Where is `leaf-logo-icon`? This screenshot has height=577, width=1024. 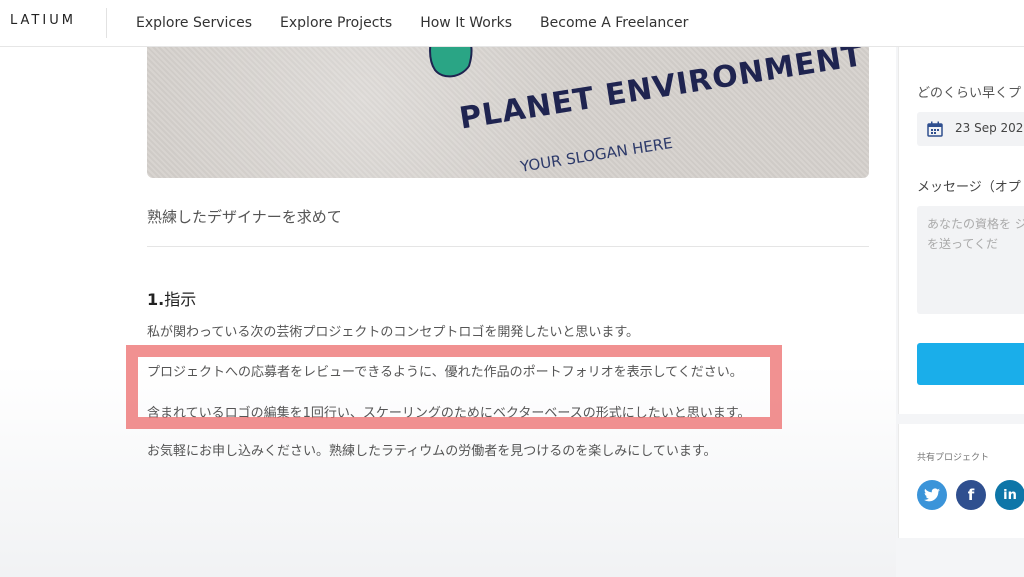
leaf-logo-icon is located at coordinates (451, 62).